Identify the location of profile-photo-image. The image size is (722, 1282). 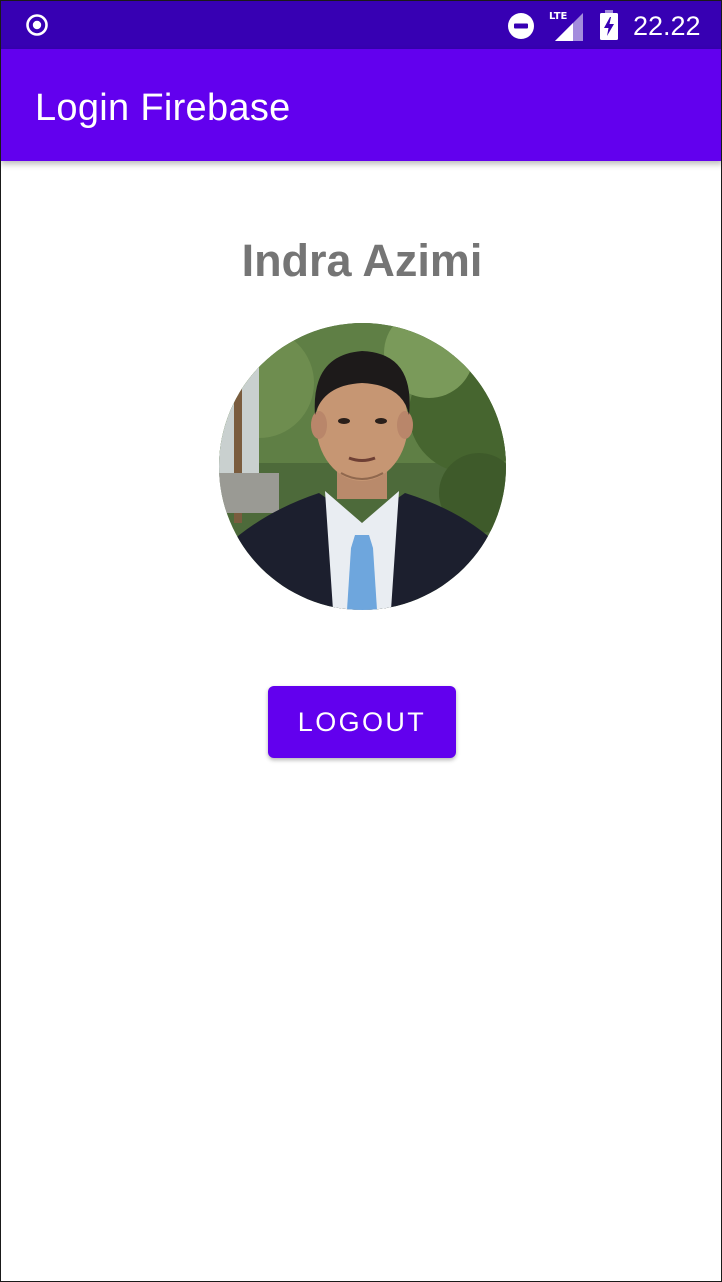
(362, 466).